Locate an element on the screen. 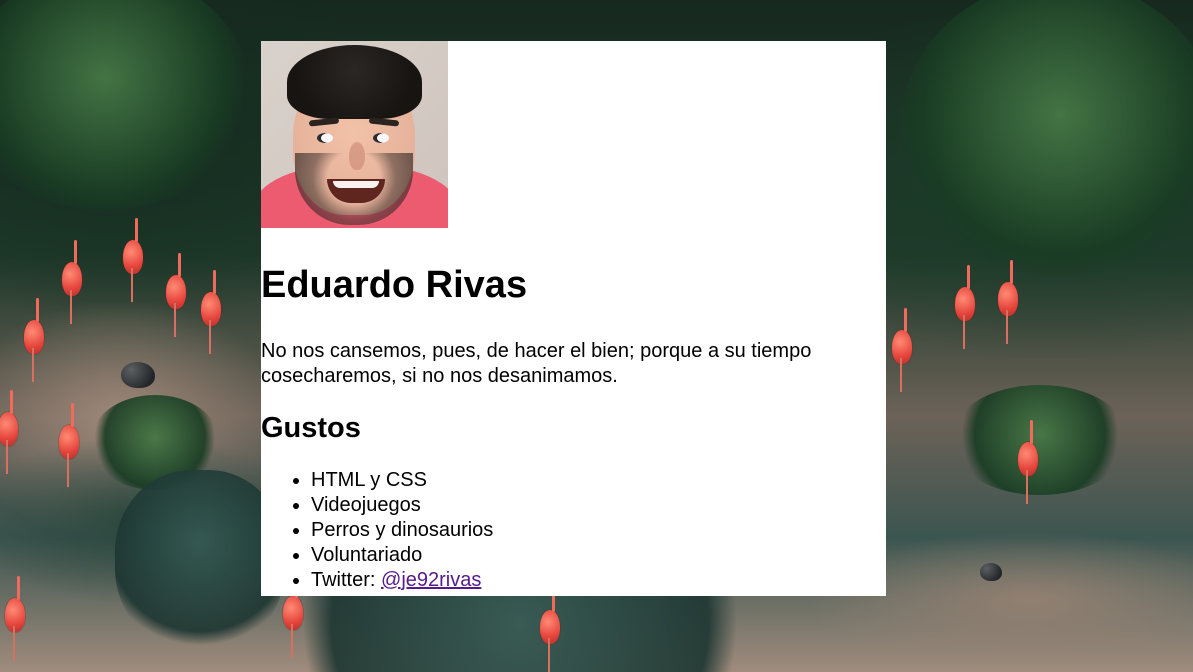 This screenshot has width=1193, height=672. like-item-html-css: HTML y CSS is located at coordinates (598, 480).